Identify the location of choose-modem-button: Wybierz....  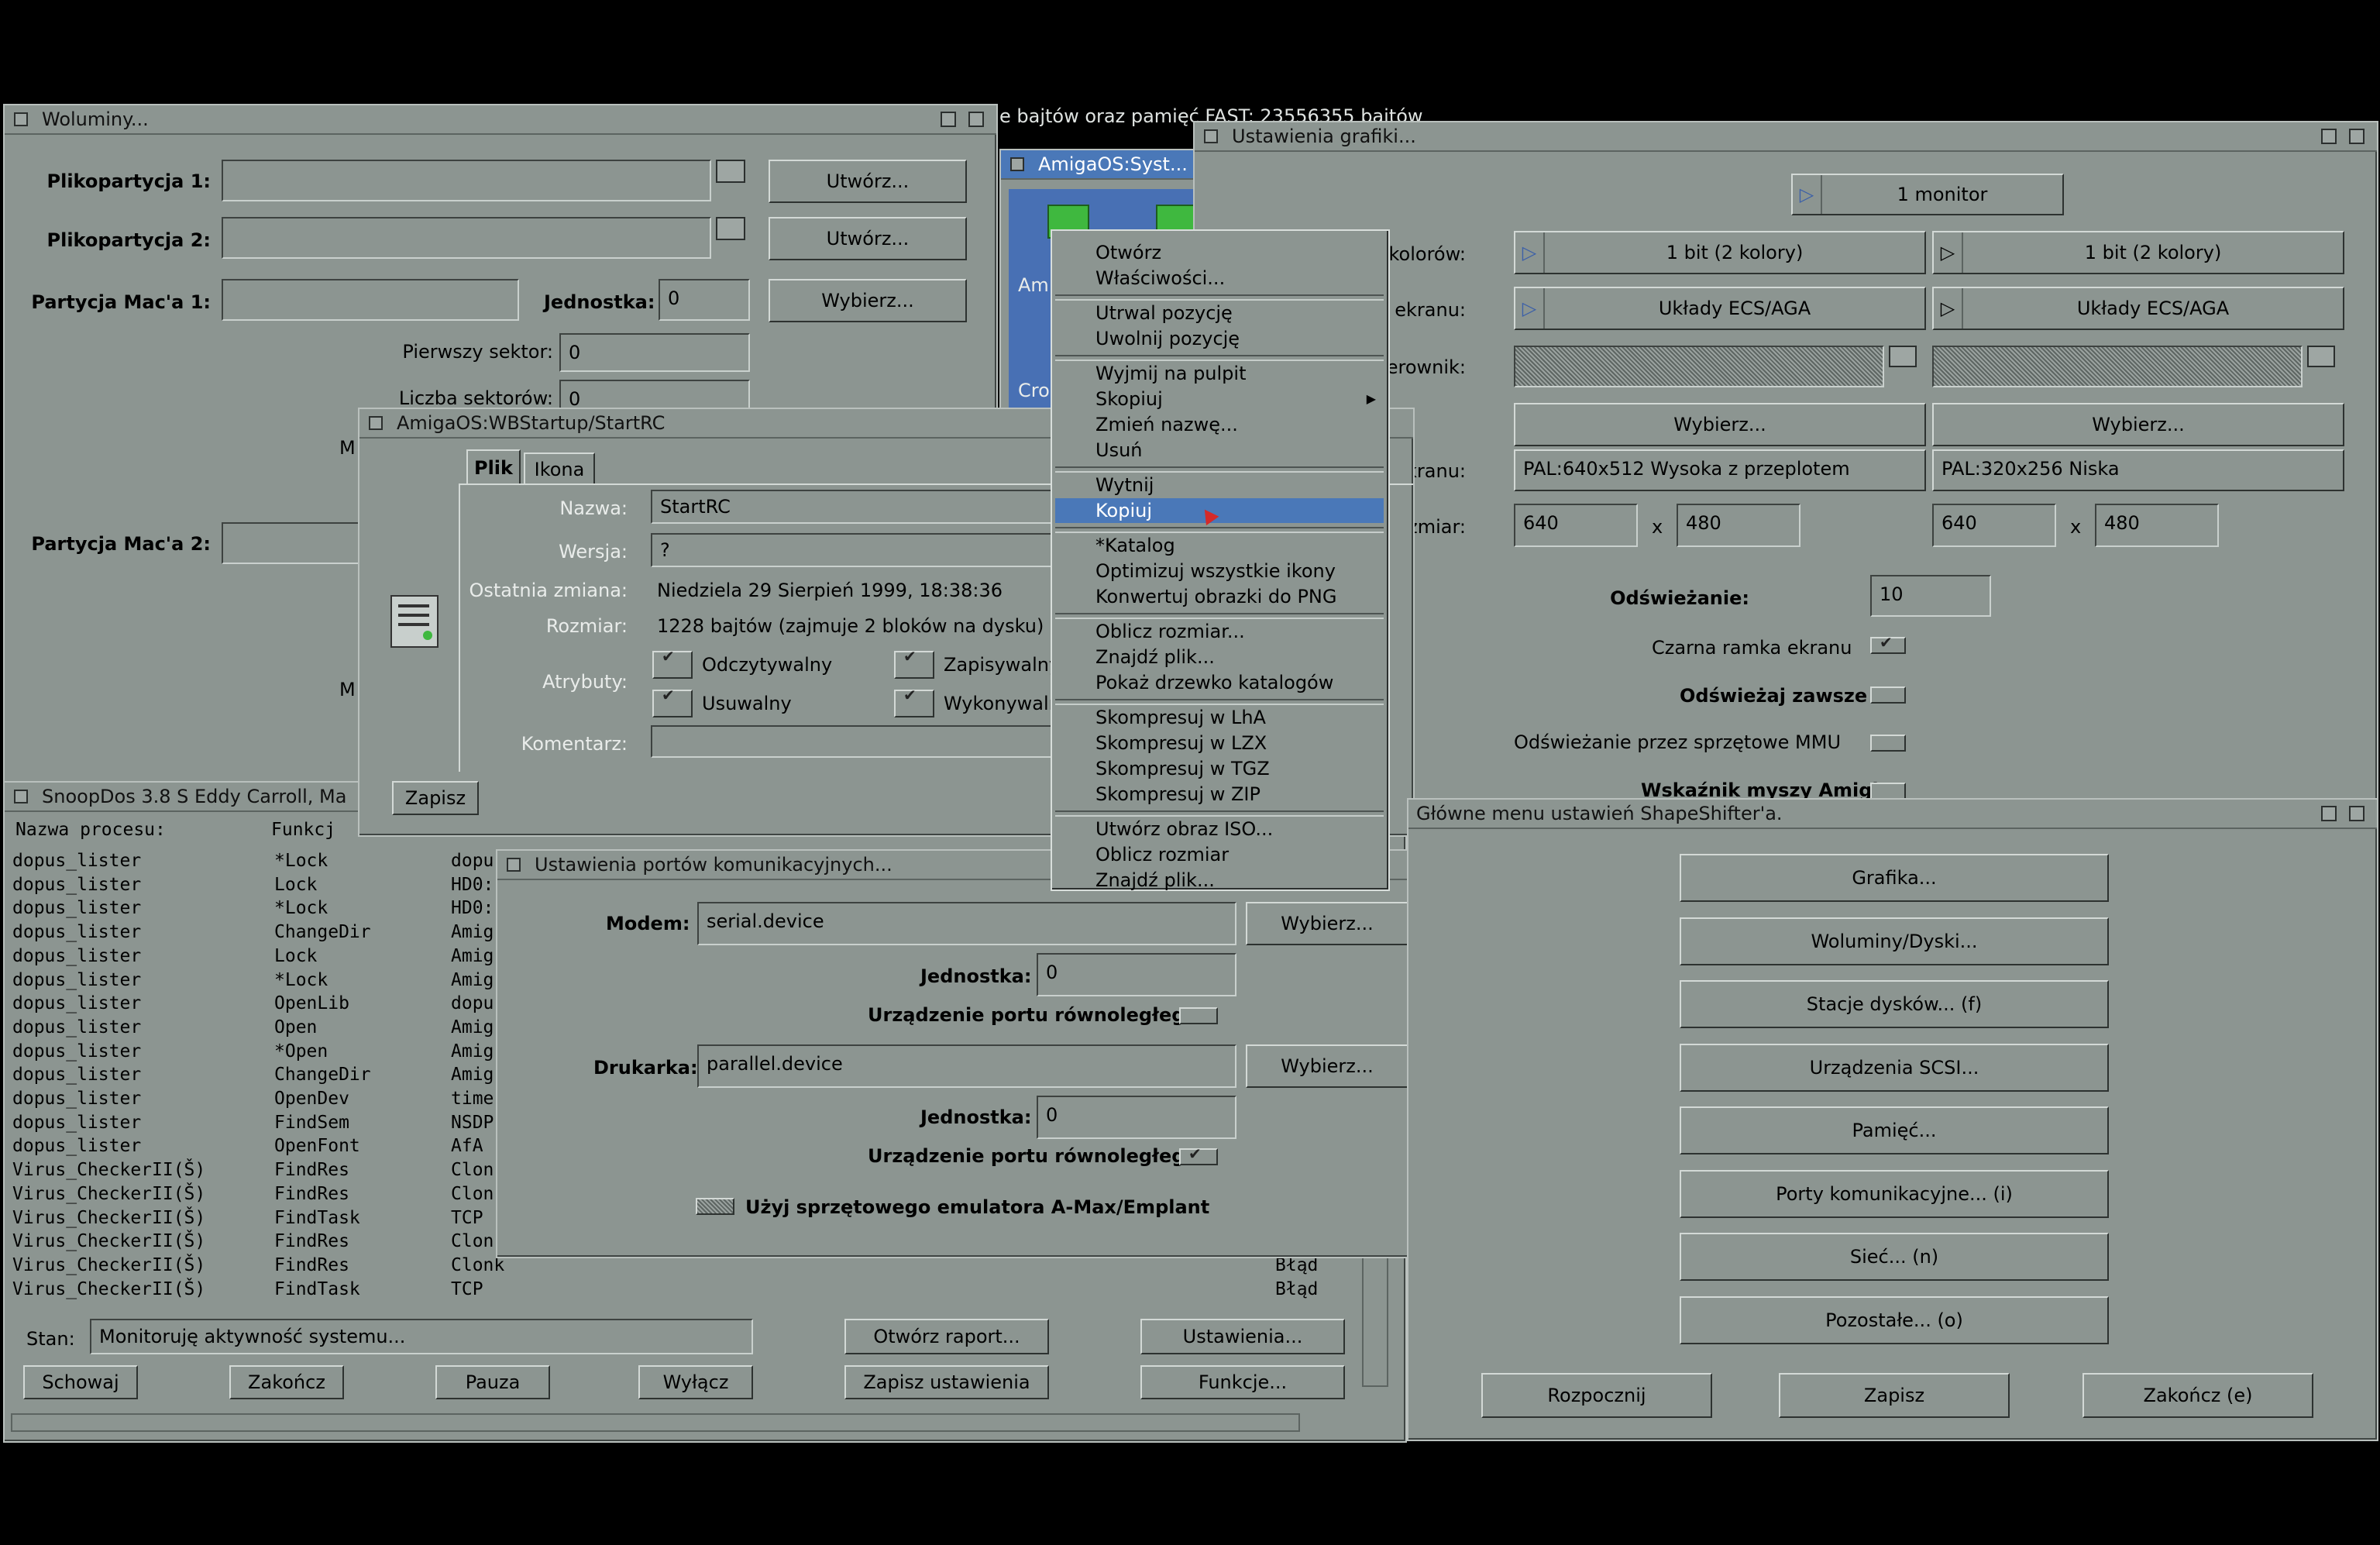
(1327, 923).